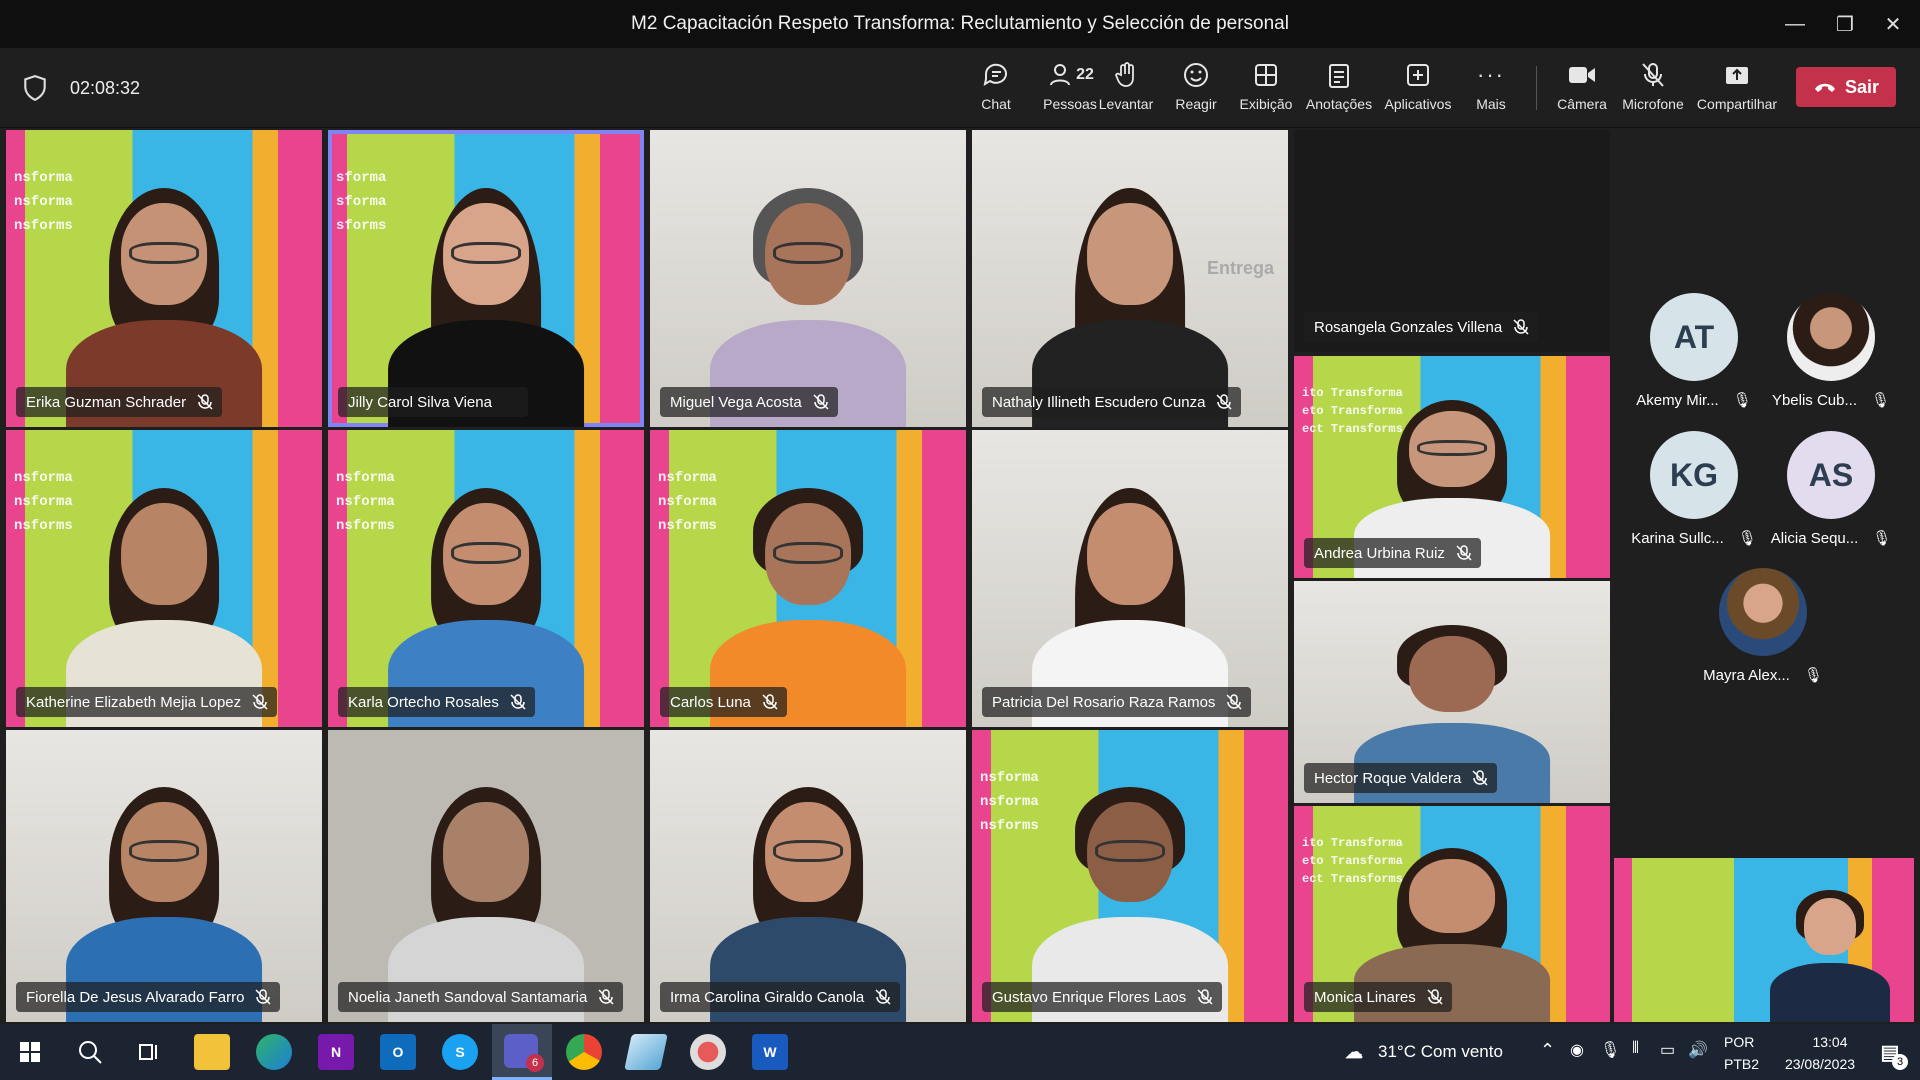  I want to click on raise-label: Levantar, so click(1126, 104).